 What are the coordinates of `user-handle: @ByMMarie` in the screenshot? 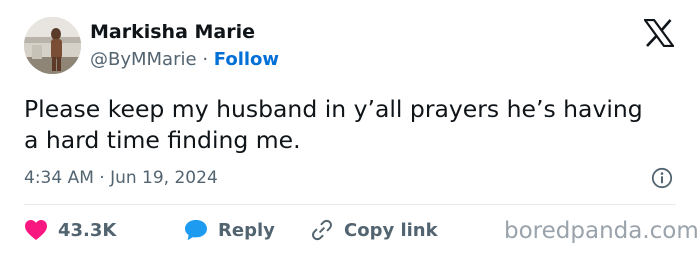 It's located at (143, 59).